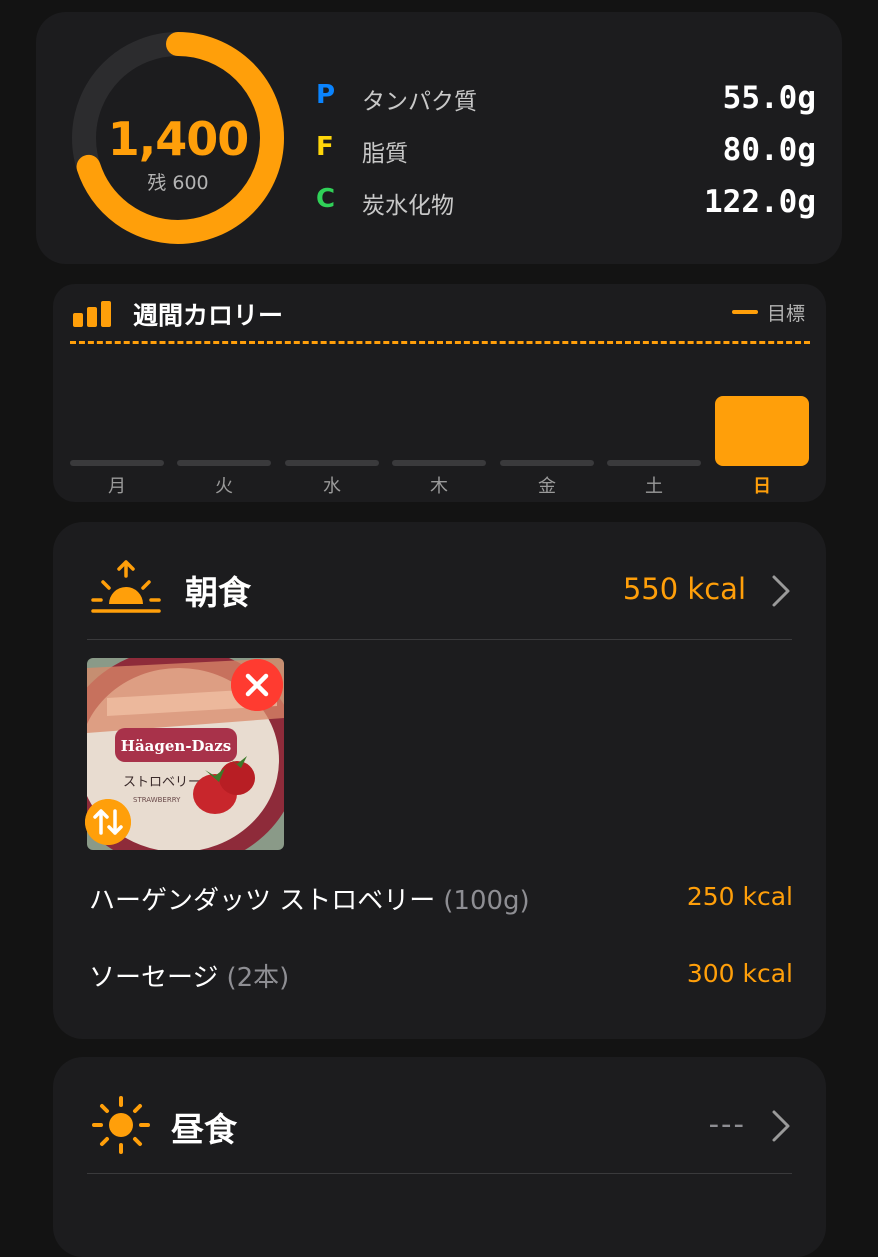  Describe the element at coordinates (440, 342) in the screenshot. I see `goal-line` at that location.